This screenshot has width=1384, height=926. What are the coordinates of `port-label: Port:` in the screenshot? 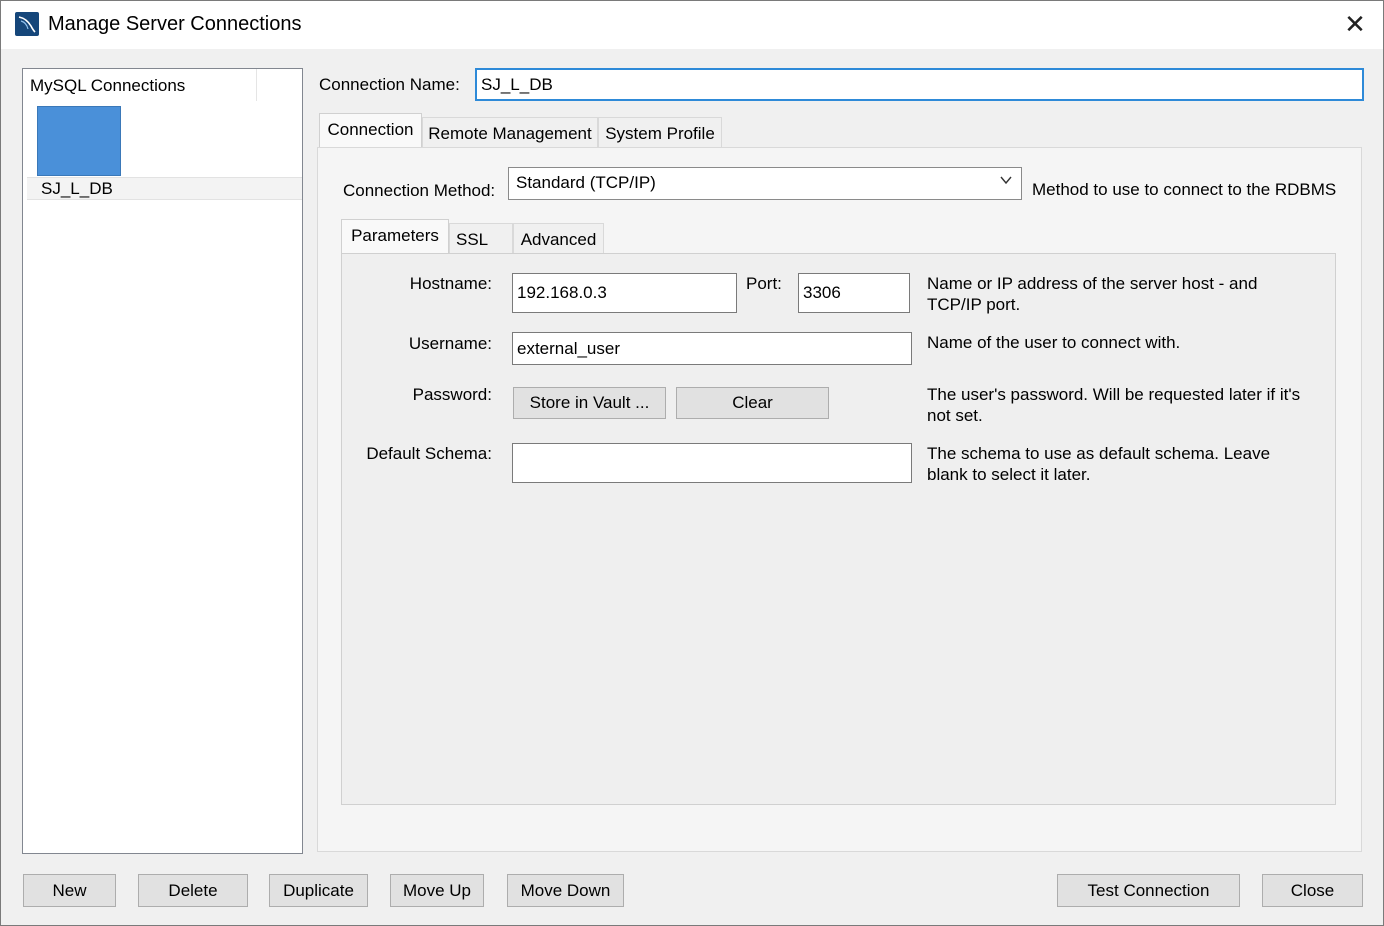 It's located at (764, 283).